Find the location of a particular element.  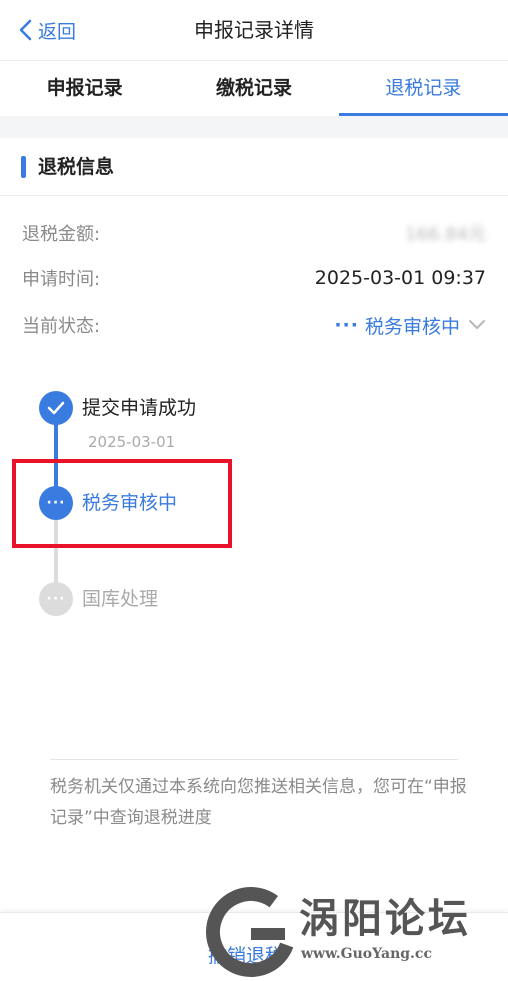

tab-refund-records: 退税记录 is located at coordinates (423, 89).